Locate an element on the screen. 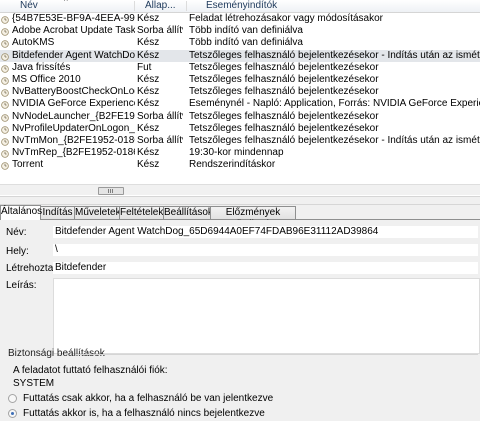 The height and width of the screenshot is (421, 480). name-label: Név: is located at coordinates (16, 232).